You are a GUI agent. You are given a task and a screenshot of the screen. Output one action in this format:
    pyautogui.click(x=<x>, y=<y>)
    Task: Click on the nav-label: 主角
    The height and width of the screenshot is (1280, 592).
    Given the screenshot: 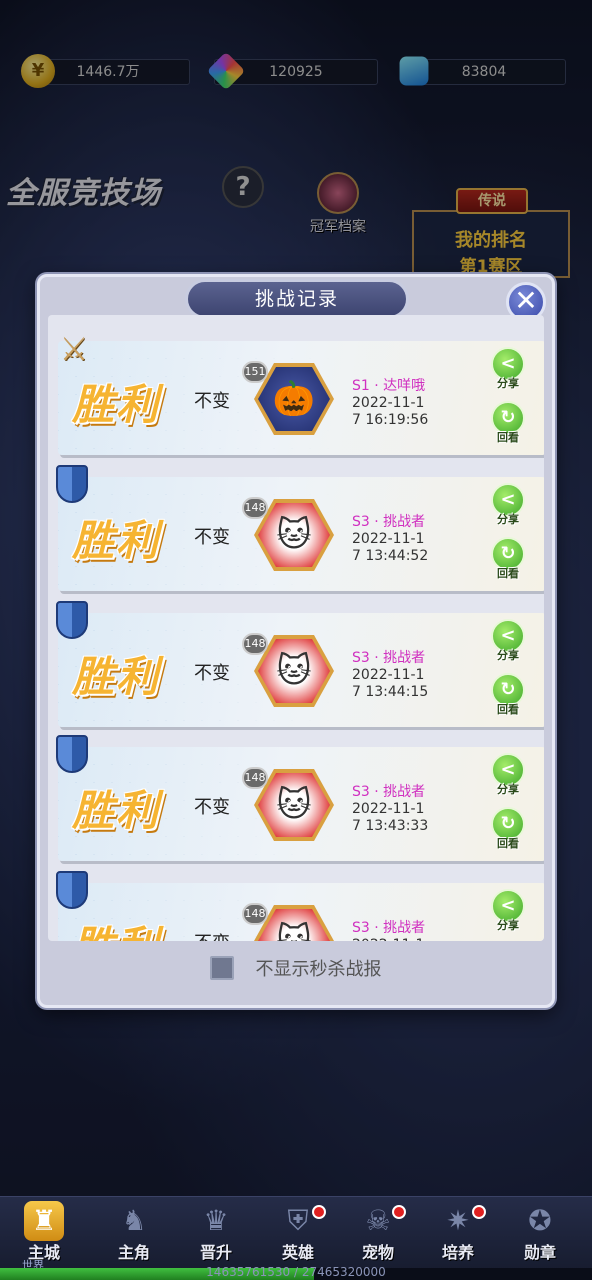 What is the action you would take?
    pyautogui.click(x=133, y=1252)
    